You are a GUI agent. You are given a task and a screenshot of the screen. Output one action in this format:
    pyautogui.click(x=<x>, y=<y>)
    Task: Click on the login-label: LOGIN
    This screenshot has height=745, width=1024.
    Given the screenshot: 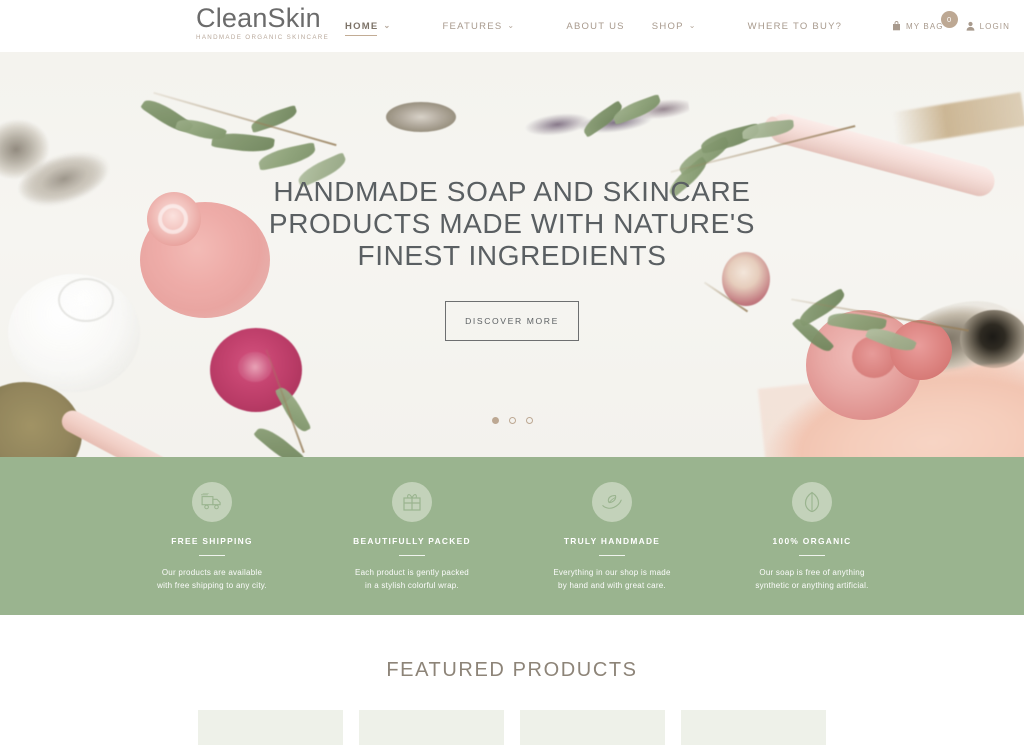 What is the action you would take?
    pyautogui.click(x=994, y=26)
    